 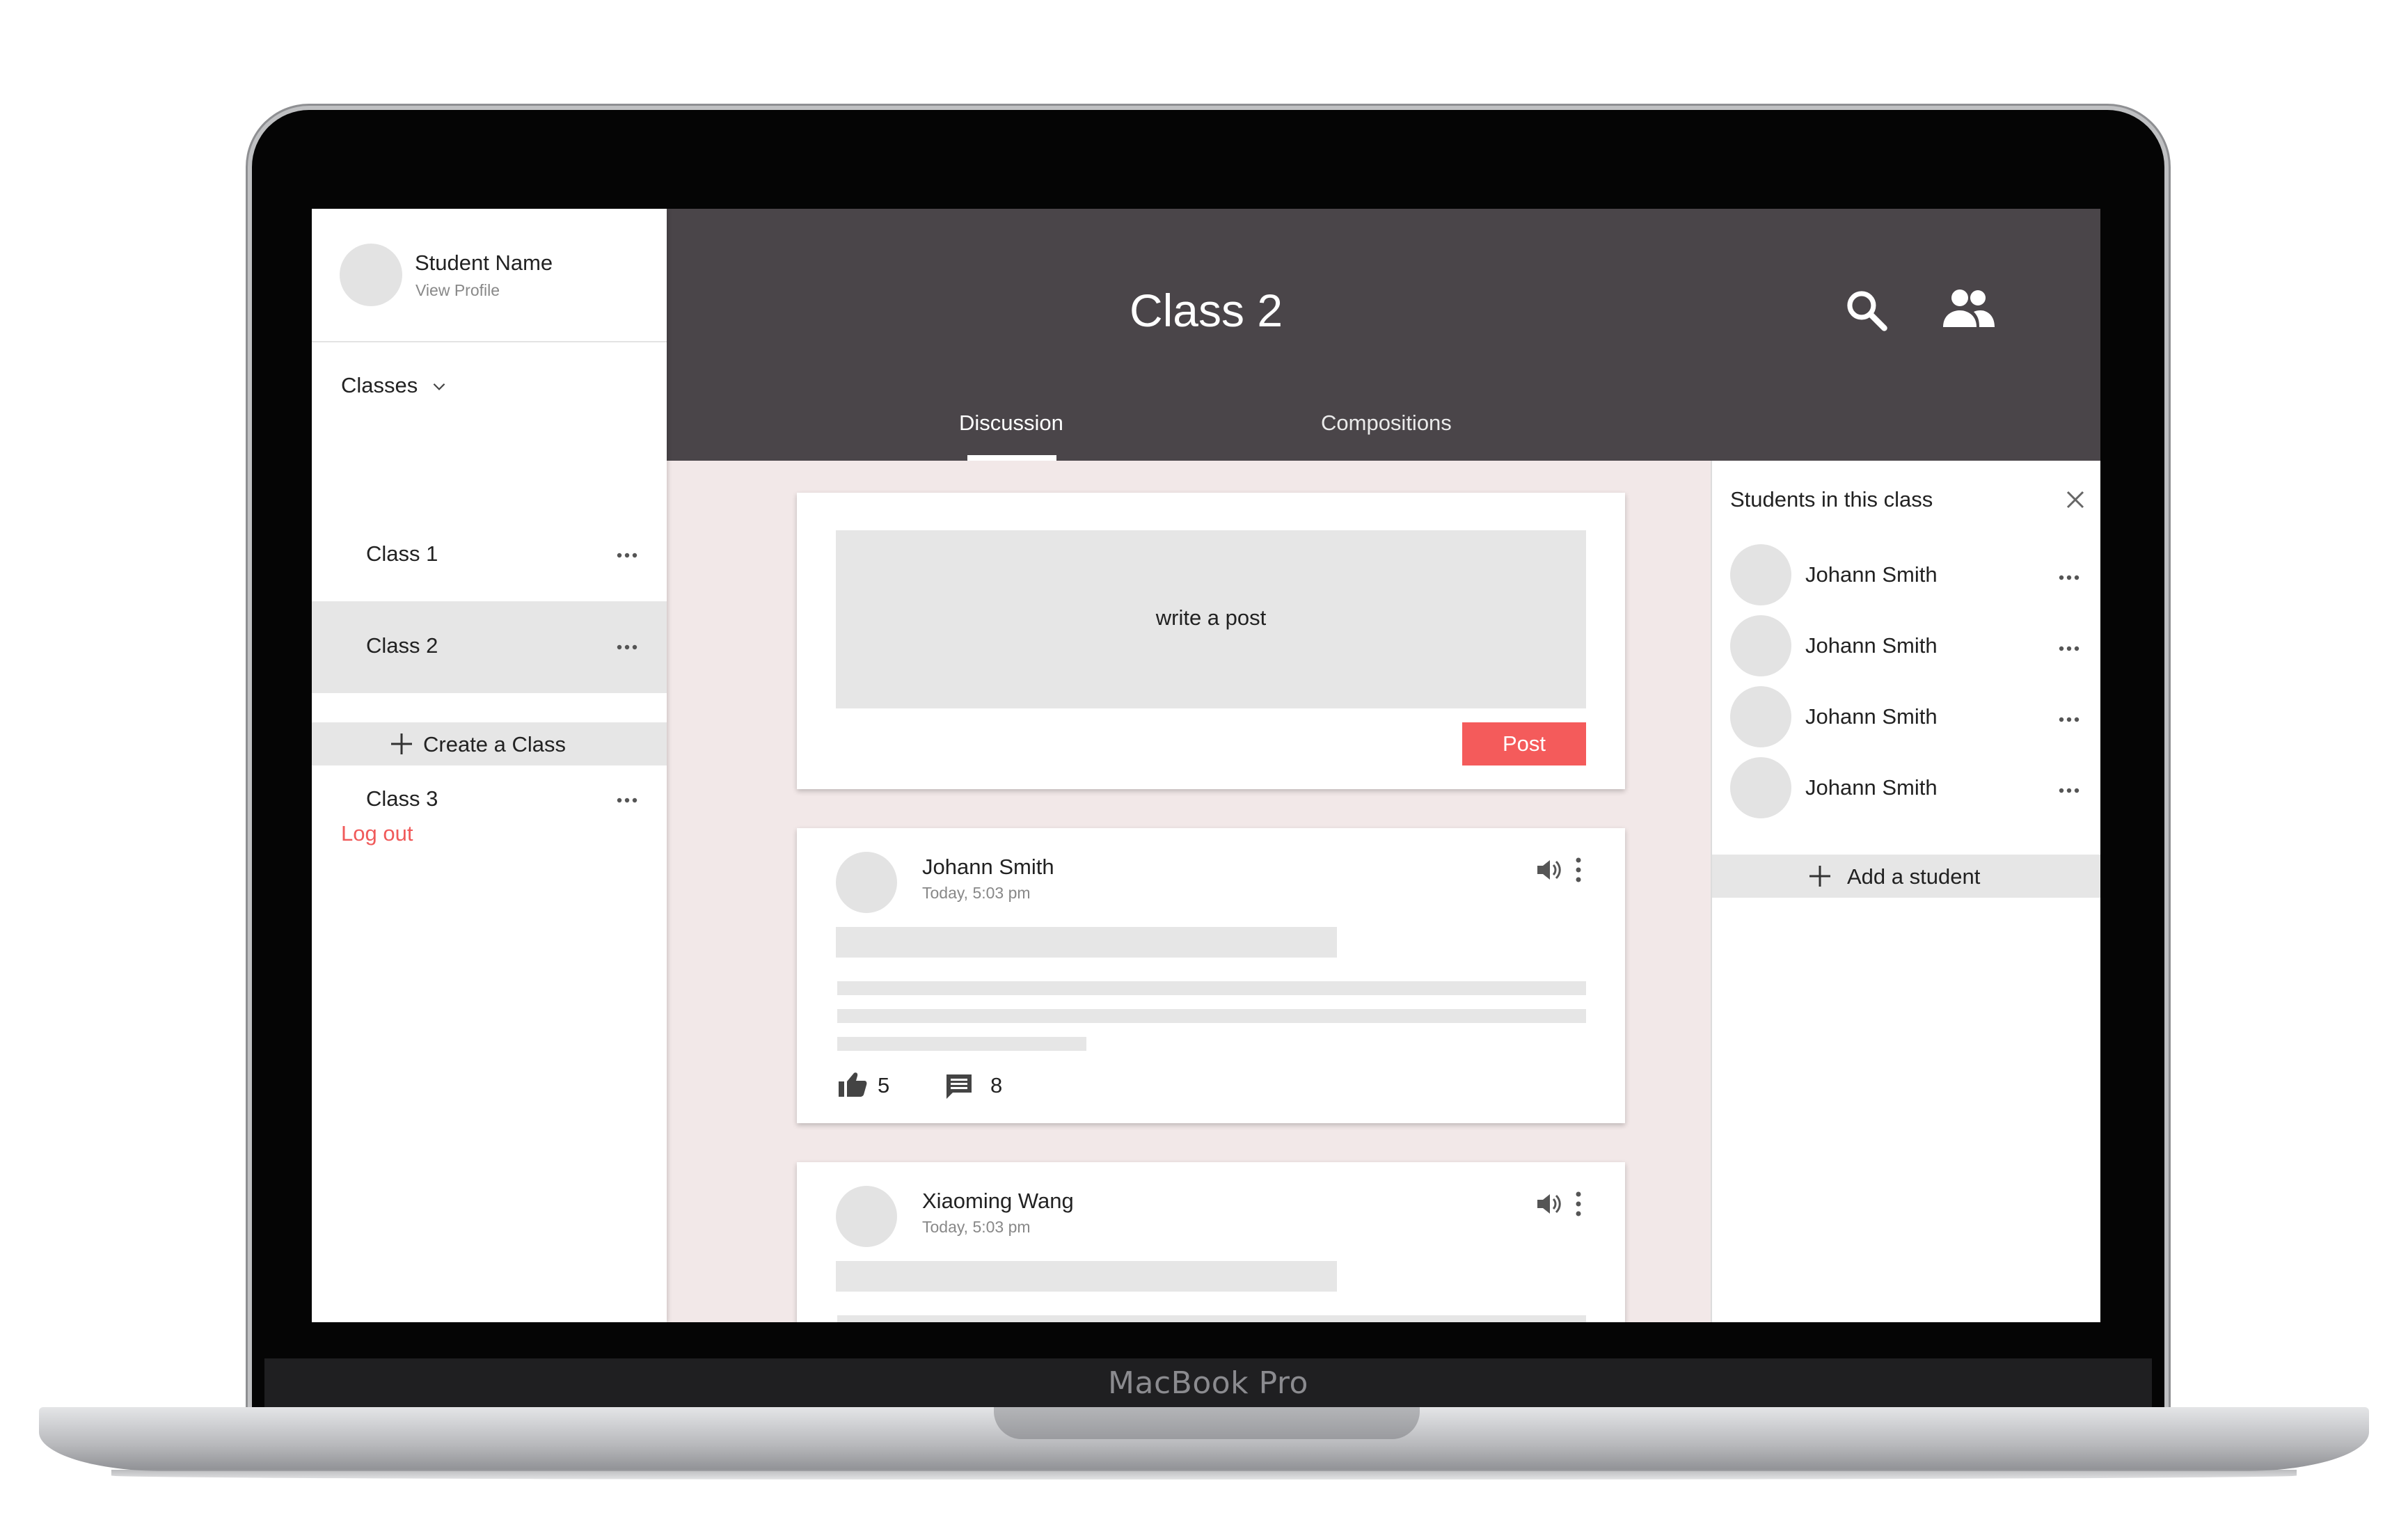 What do you see at coordinates (495, 744) in the screenshot?
I see `create-class-label: Create a Class` at bounding box center [495, 744].